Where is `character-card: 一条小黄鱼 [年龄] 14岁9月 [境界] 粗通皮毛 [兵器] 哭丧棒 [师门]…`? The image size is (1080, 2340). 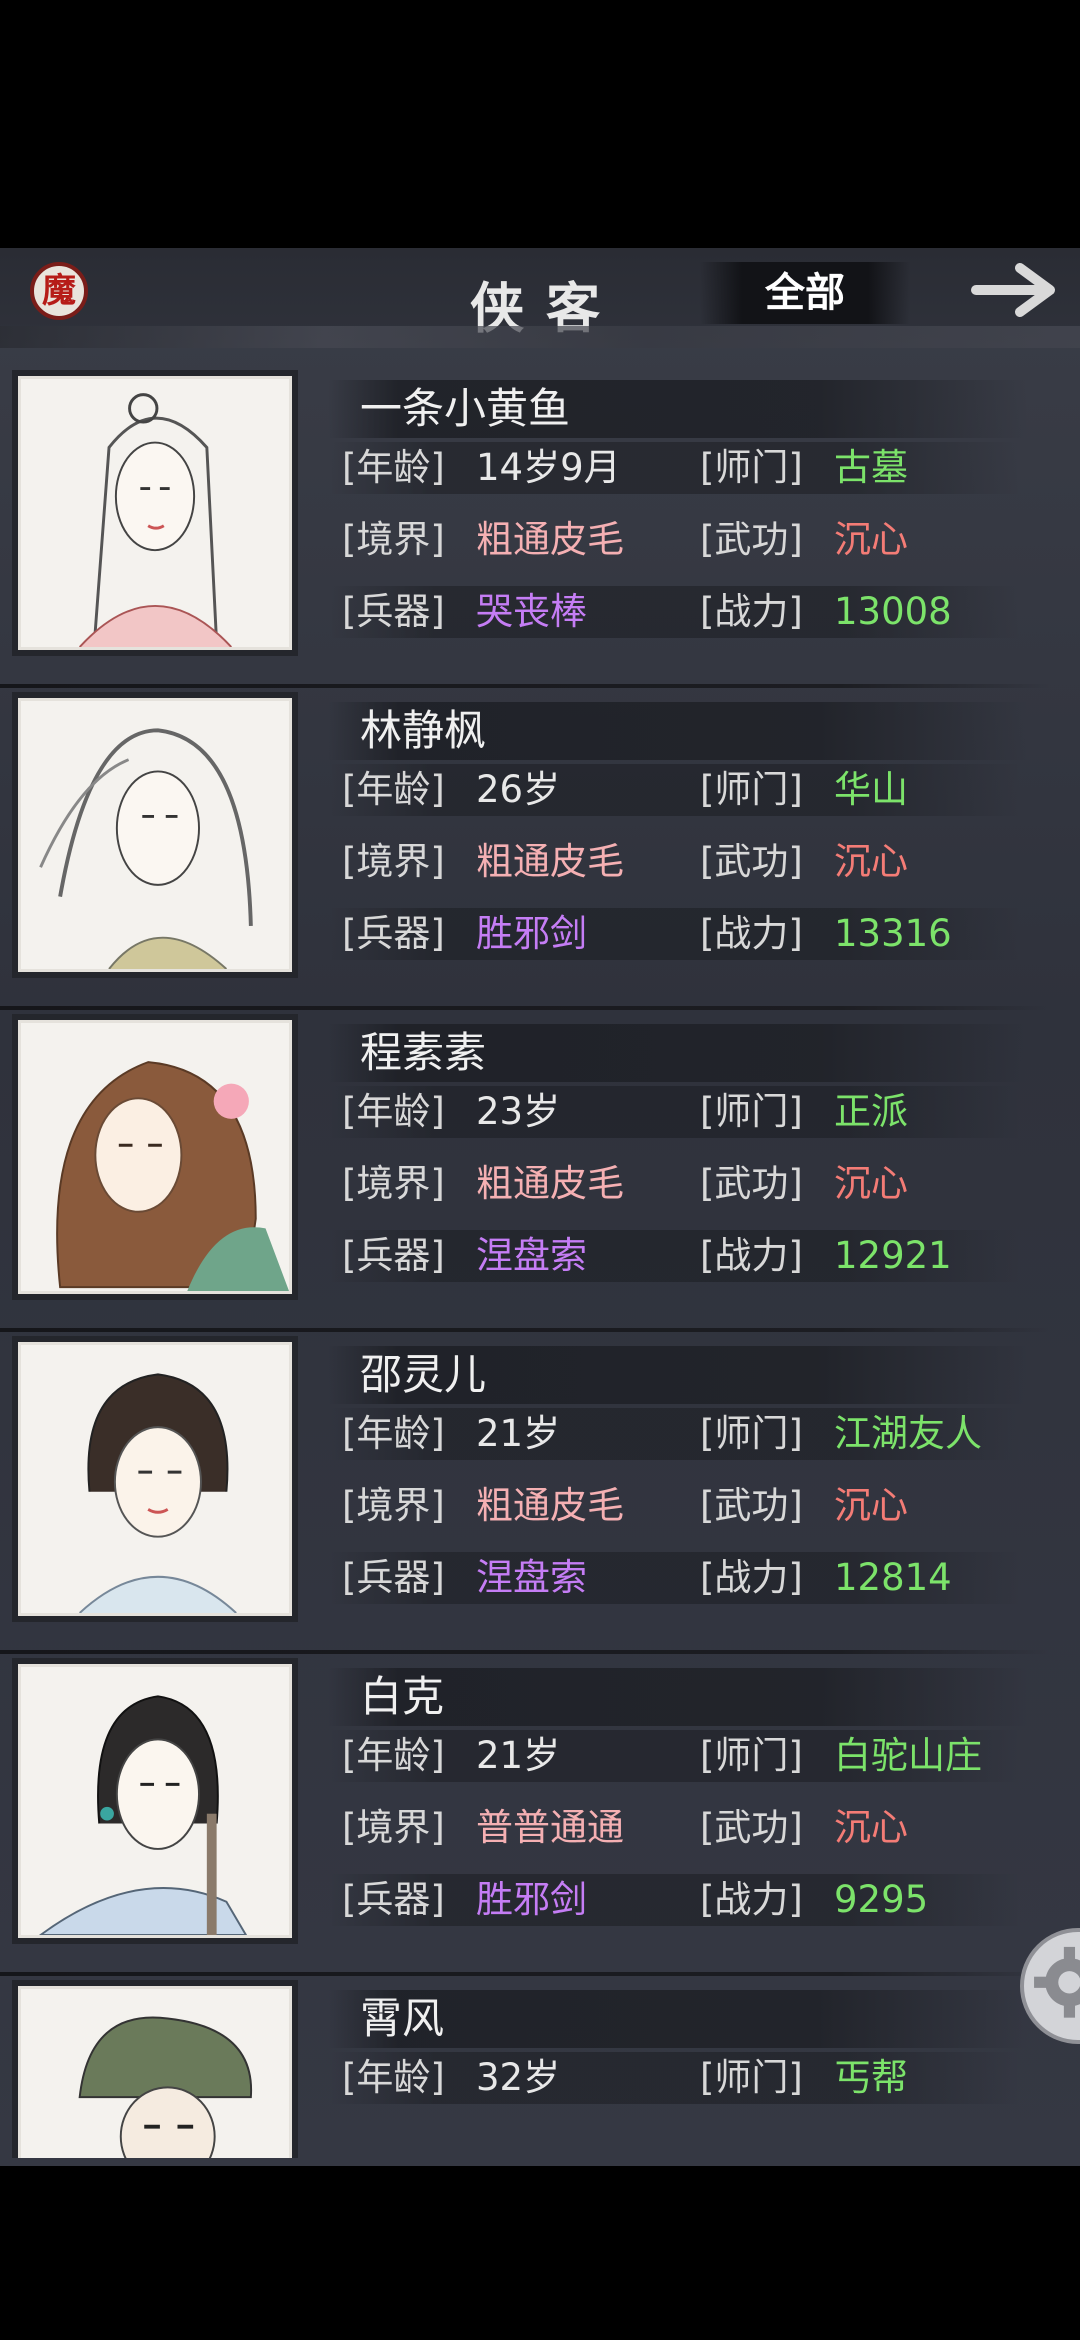 character-card: 一条小黄鱼 [年龄] 14岁9月 [境界] 粗通皮毛 [兵器] 哭丧棒 [师门]… is located at coordinates (530, 527).